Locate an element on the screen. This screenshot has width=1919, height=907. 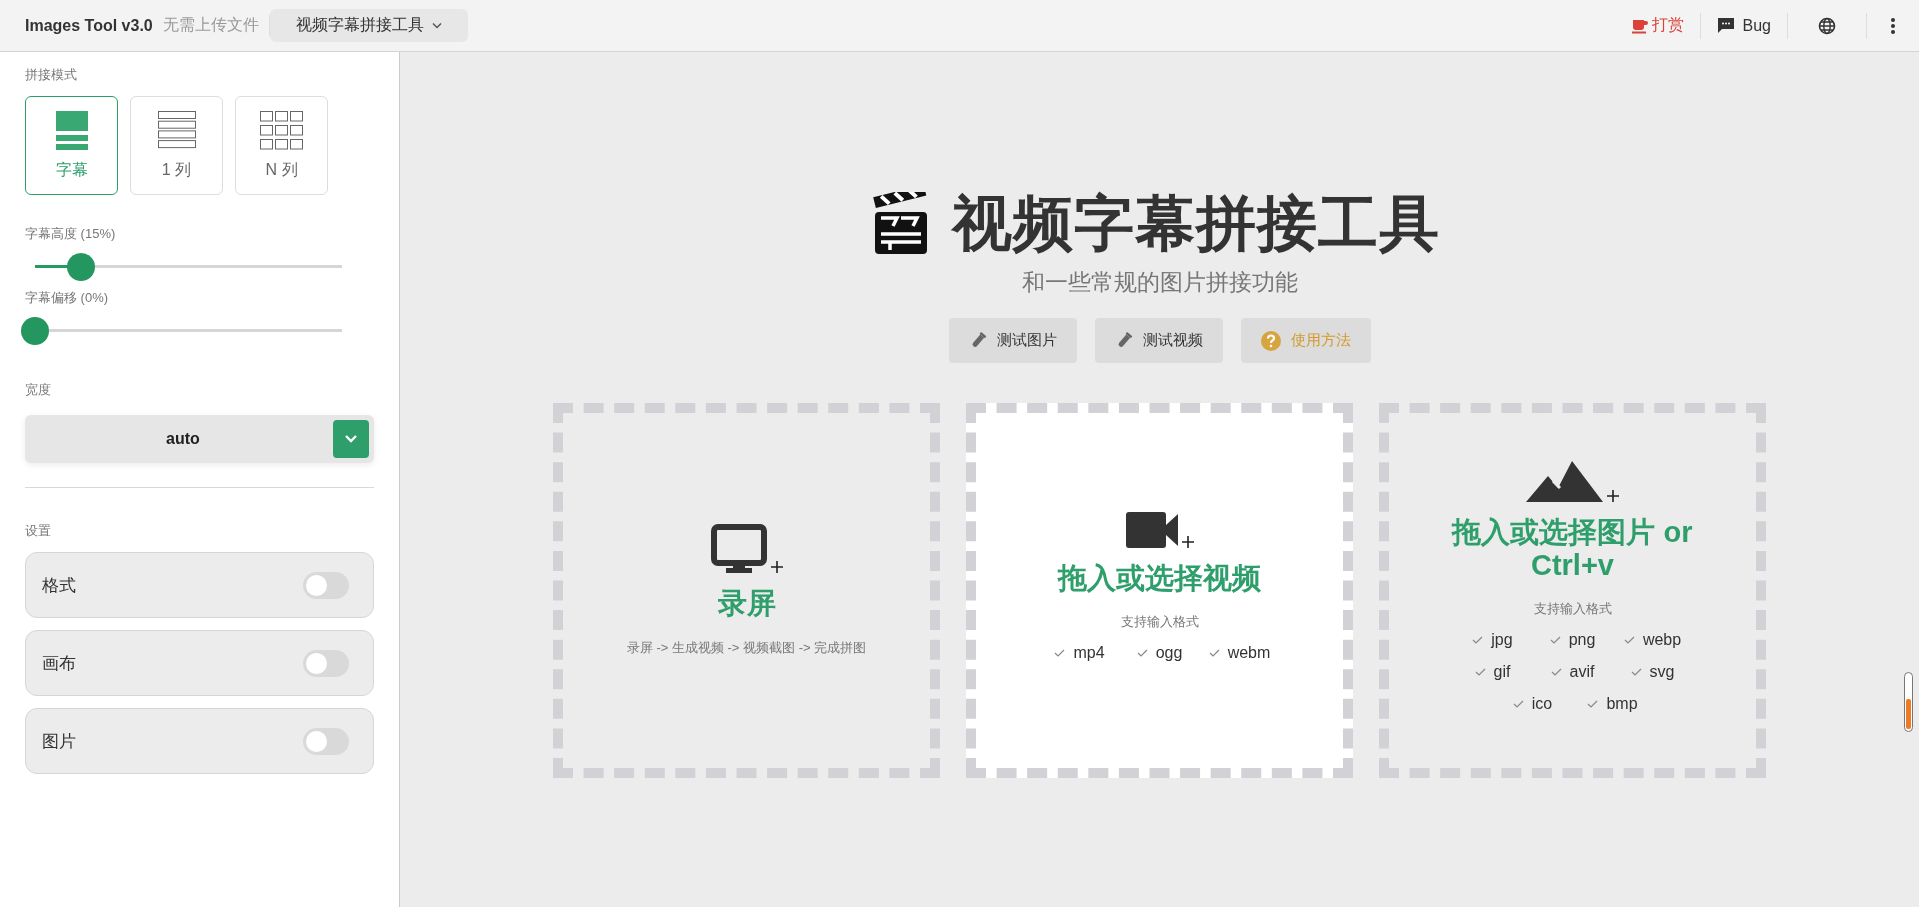
format-name: jpg is located at coordinates (1502, 640).